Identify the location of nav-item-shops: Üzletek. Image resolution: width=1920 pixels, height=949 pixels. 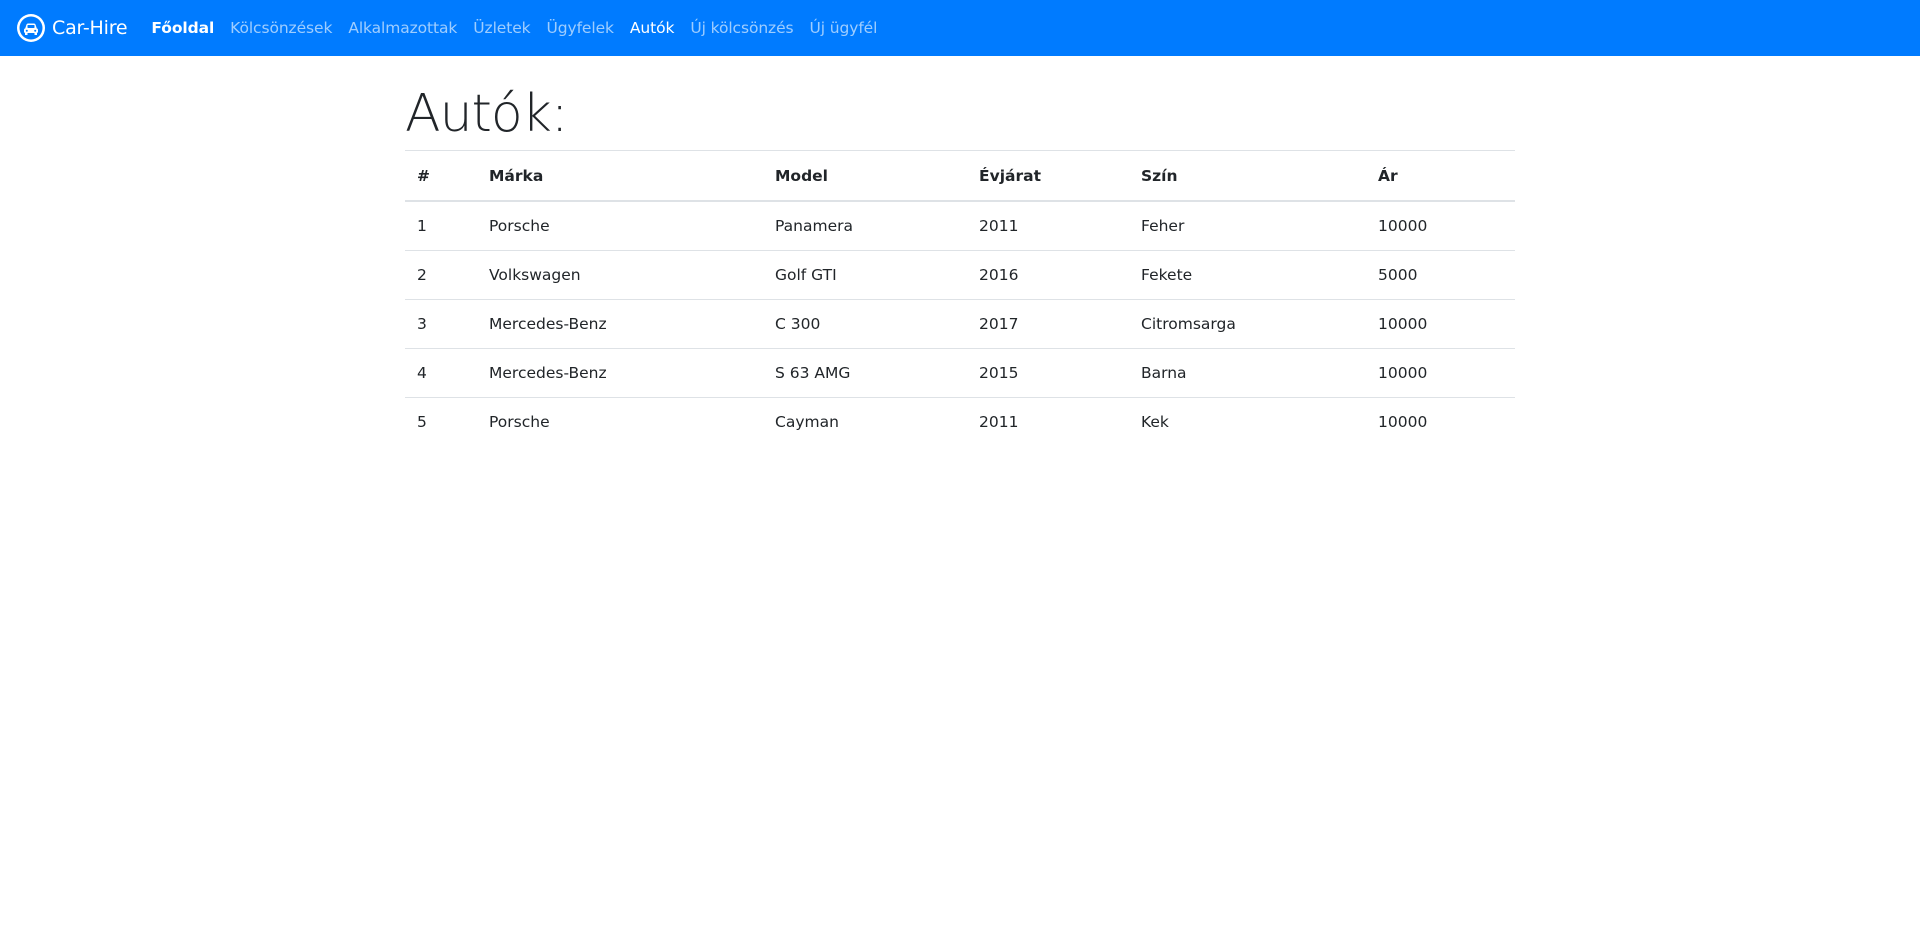
(501, 28).